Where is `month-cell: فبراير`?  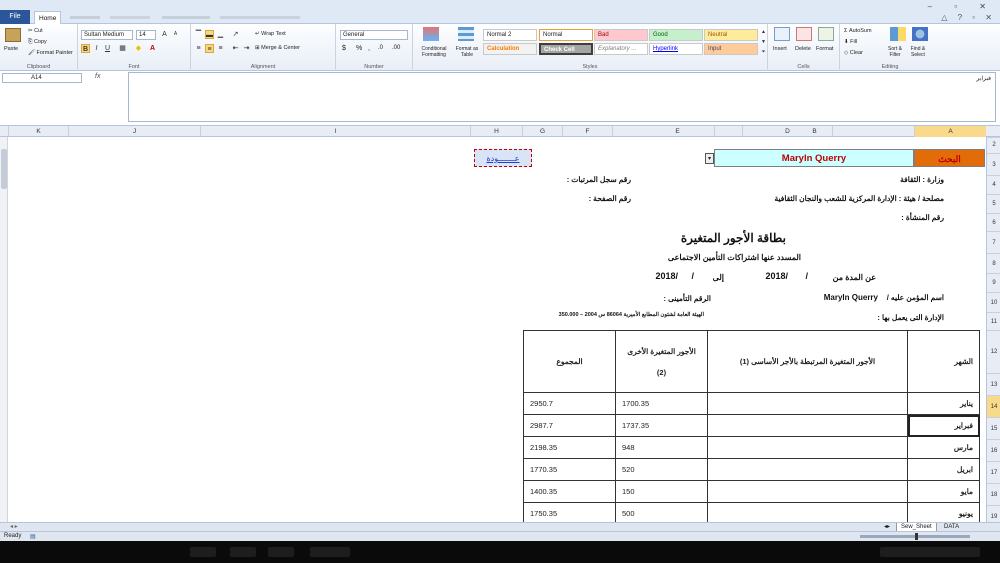 month-cell: فبراير is located at coordinates (943, 425).